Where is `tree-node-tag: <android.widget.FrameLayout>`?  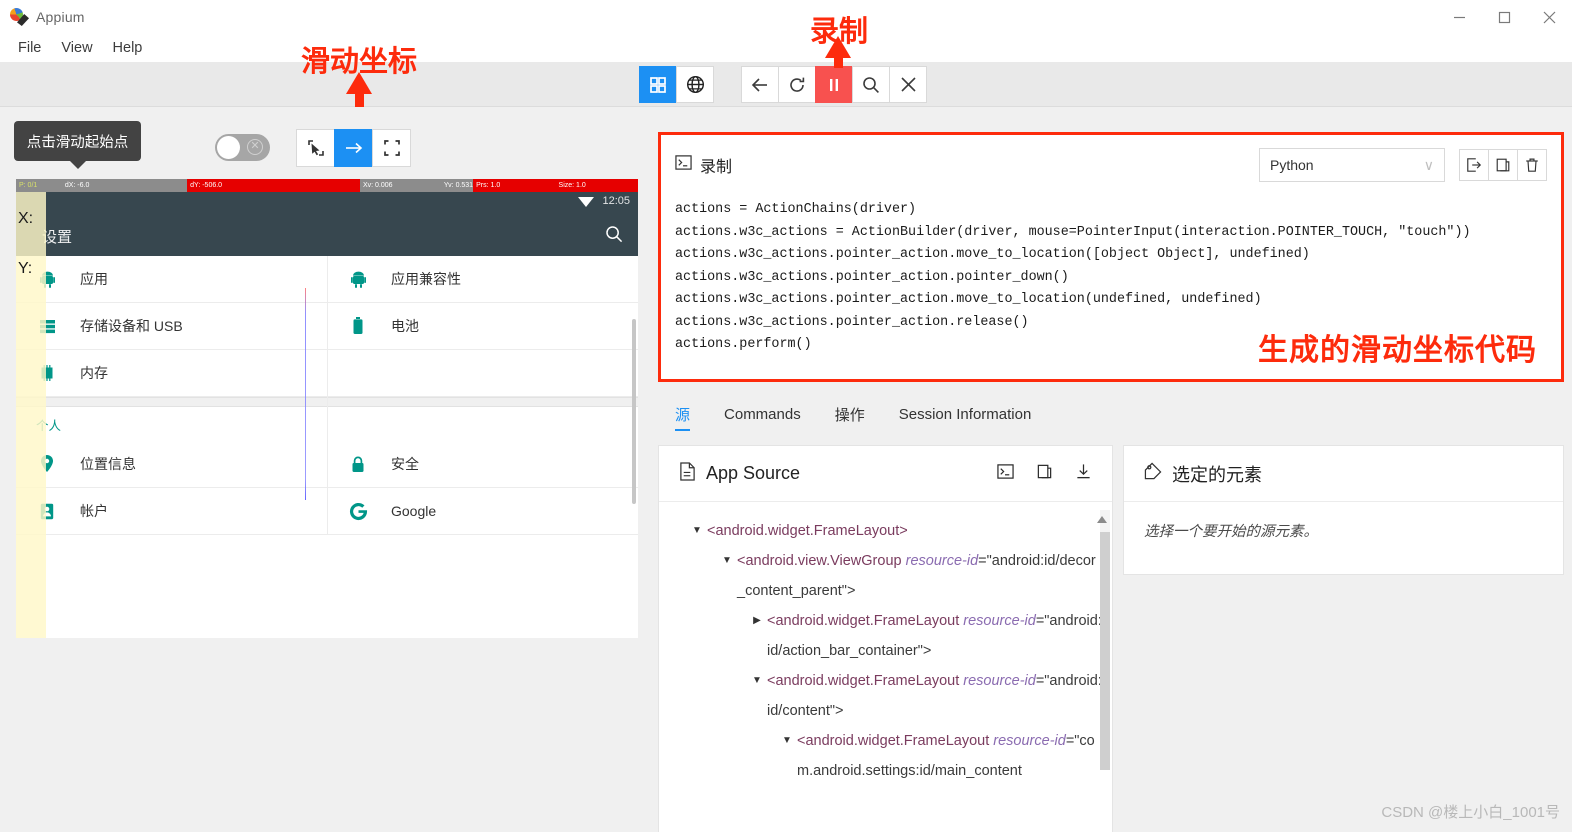
tree-node-tag: <android.widget.FrameLayout> is located at coordinates (807, 531).